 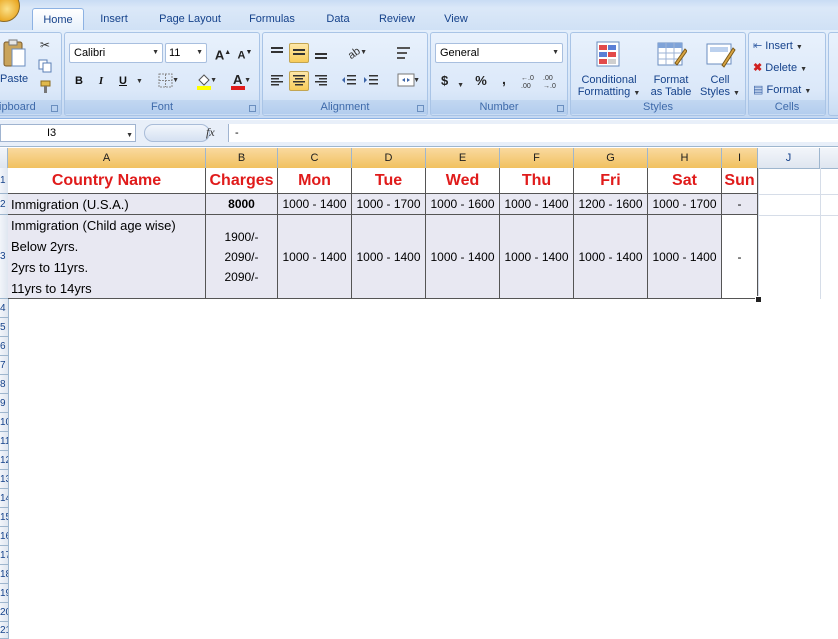 I want to click on cell-wed: 1000 - 1400, so click(x=463, y=257).